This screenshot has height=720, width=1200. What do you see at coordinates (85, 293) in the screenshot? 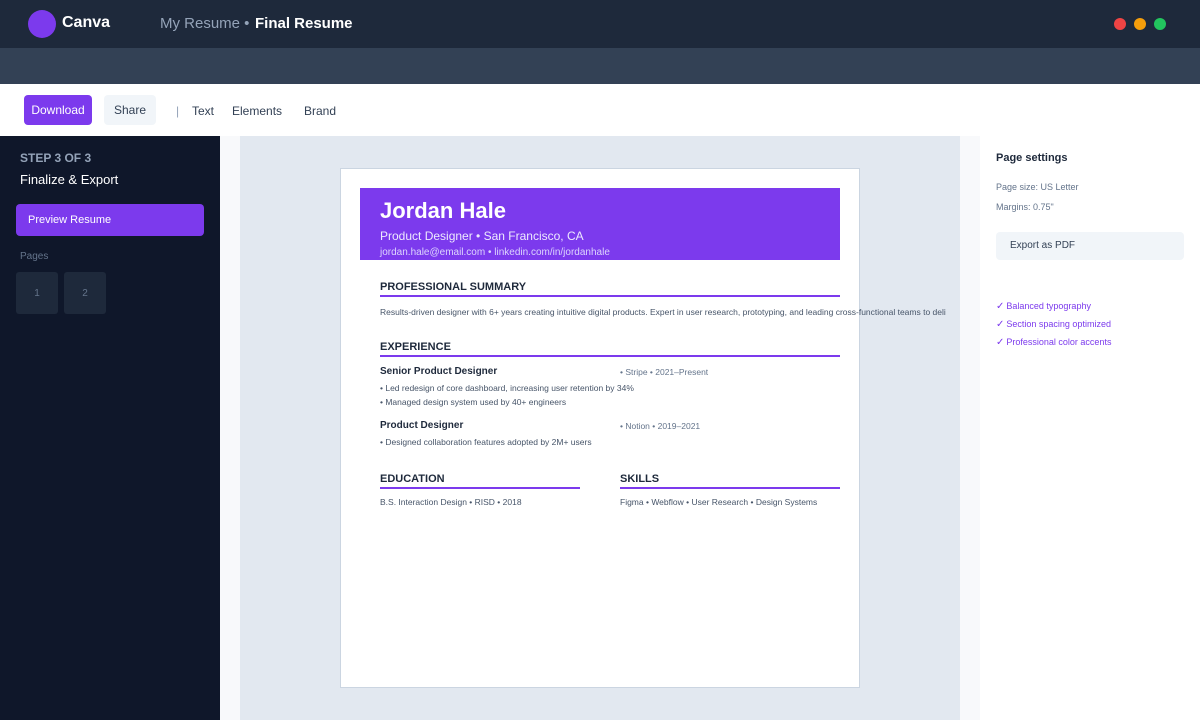
I see `page-thumbnail-2: 2` at bounding box center [85, 293].